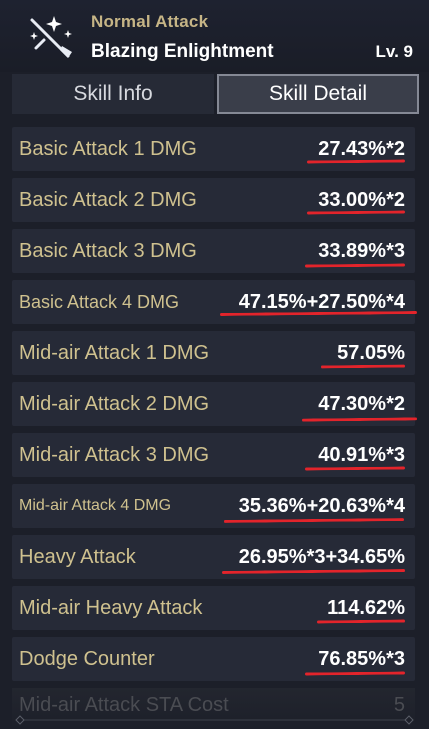 The image size is (429, 729). Describe the element at coordinates (95, 505) in the screenshot. I see `row-label: Mid-air Attack 4 DMG` at that location.